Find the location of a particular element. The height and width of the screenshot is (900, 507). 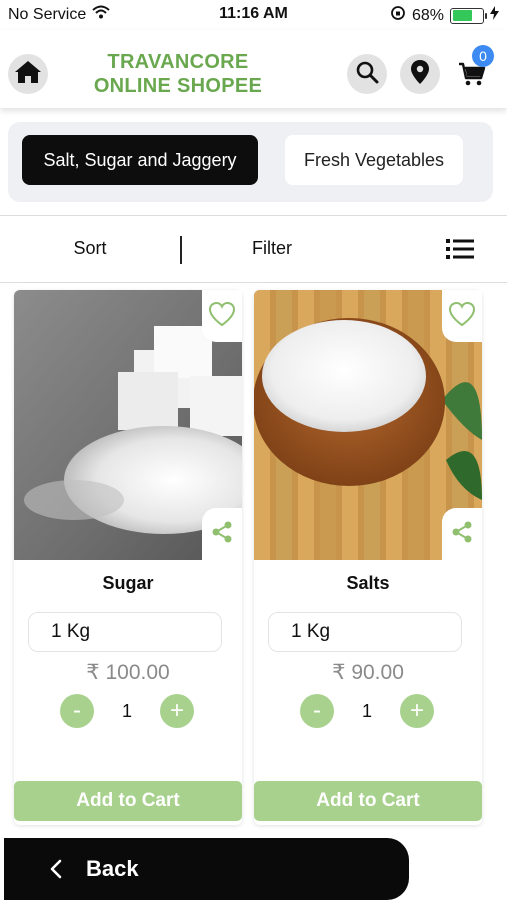

back-label: Back is located at coordinates (112, 868).